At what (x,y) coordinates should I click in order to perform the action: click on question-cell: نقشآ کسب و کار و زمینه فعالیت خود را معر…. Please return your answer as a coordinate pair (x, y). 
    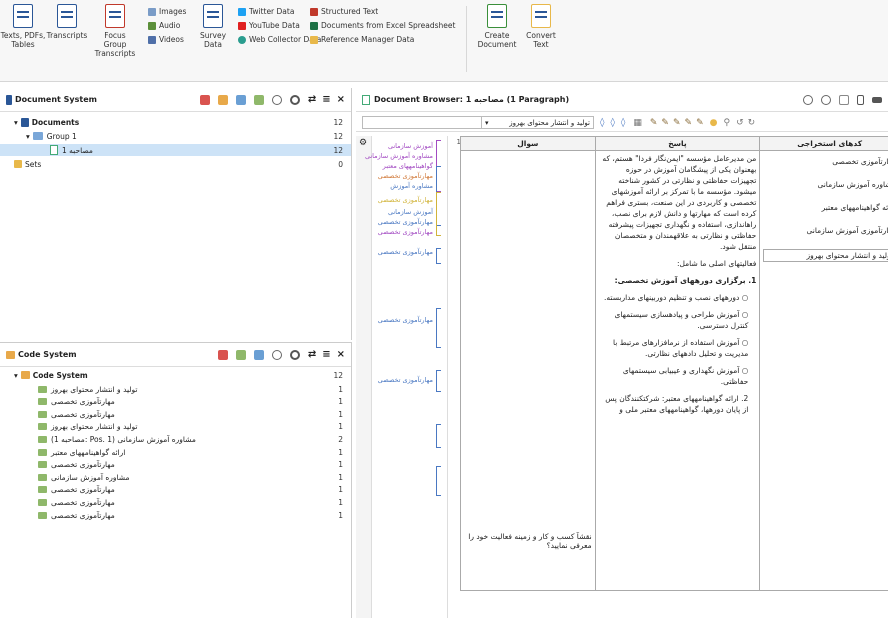
    Looking at the image, I should click on (528, 370).